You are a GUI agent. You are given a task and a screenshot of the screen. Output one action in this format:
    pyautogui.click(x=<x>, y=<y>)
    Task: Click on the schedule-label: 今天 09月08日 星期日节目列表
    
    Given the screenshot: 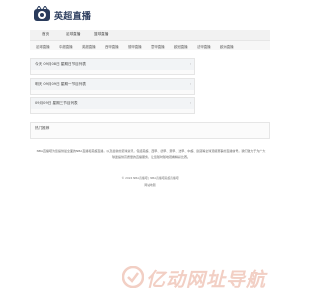 What is the action you would take?
    pyautogui.click(x=60, y=64)
    